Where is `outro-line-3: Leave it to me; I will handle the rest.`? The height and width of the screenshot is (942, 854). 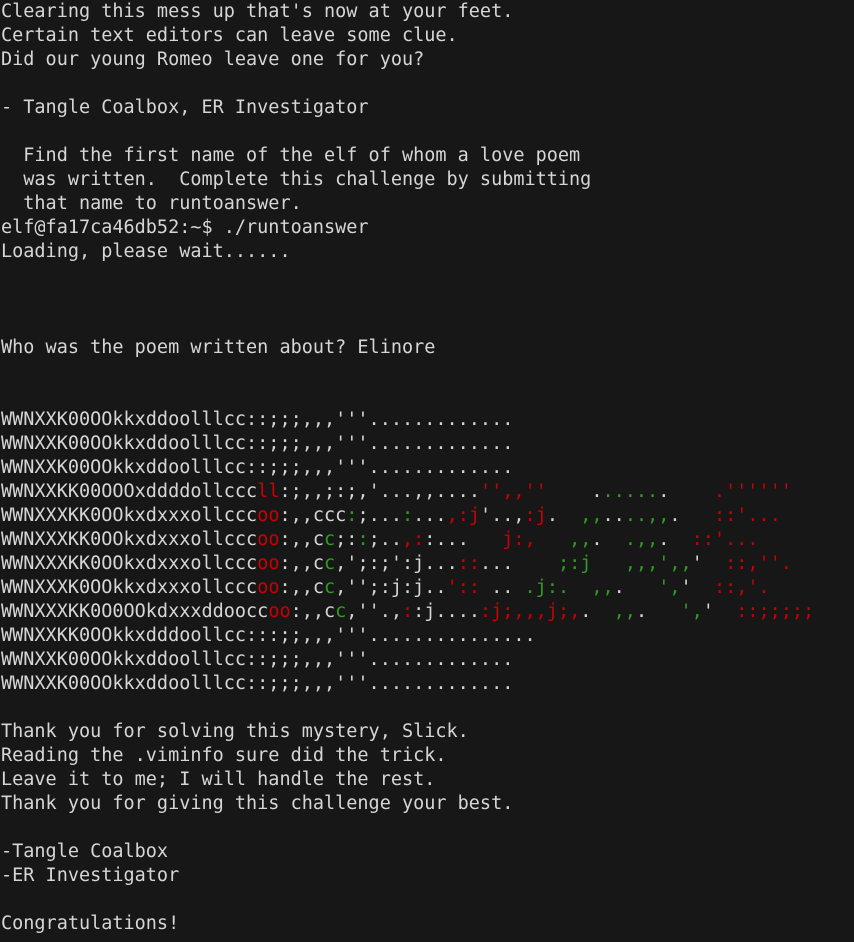
outro-line-3: Leave it to me; I will handle the rest. is located at coordinates (218, 779).